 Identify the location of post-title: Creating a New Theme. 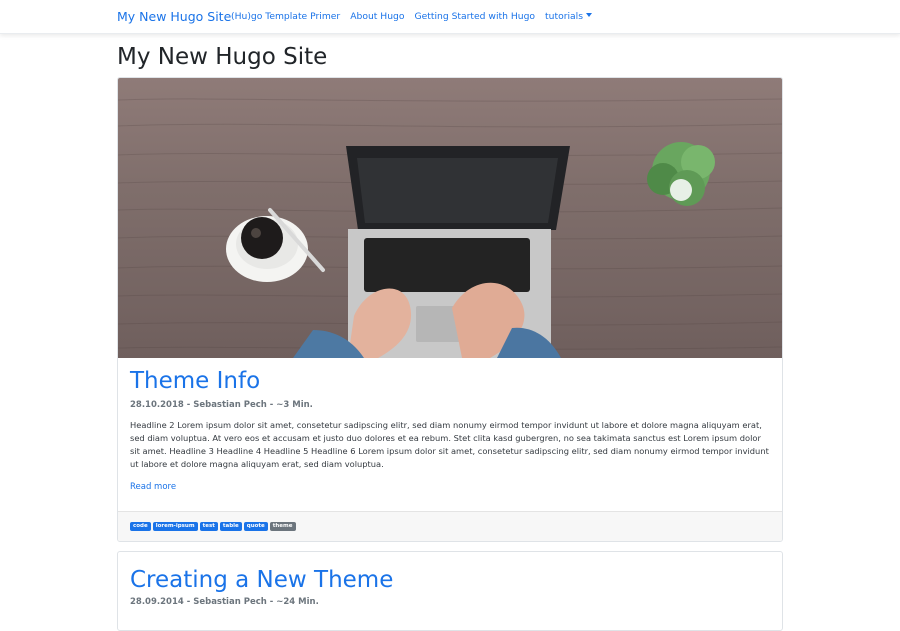
(261, 580).